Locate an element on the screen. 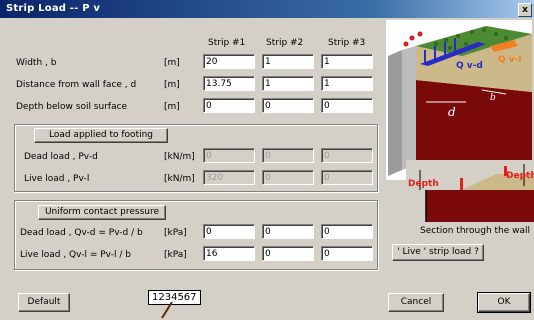 The width and height of the screenshot is (534, 320). uniform-contact-pressure-button: Uniform contact pressure is located at coordinates (102, 212).